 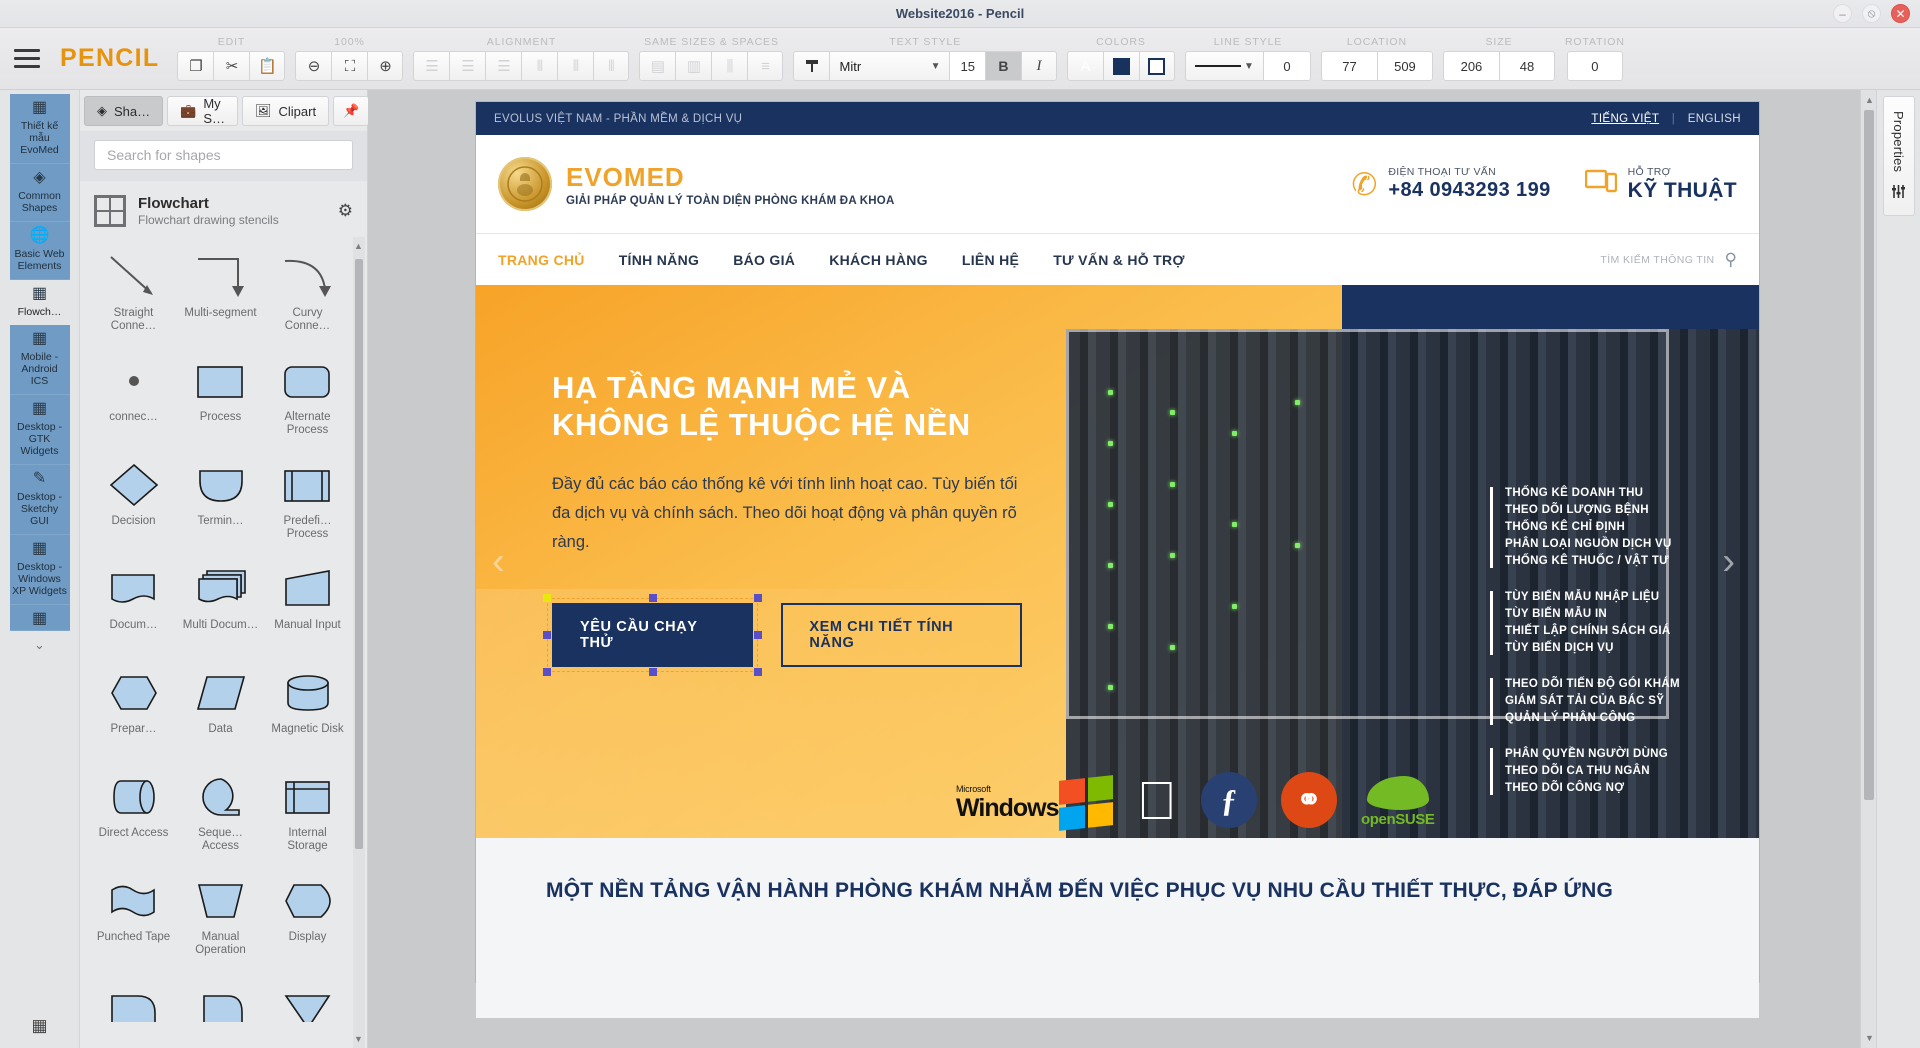 I want to click on menu-button, so click(x=27, y=58).